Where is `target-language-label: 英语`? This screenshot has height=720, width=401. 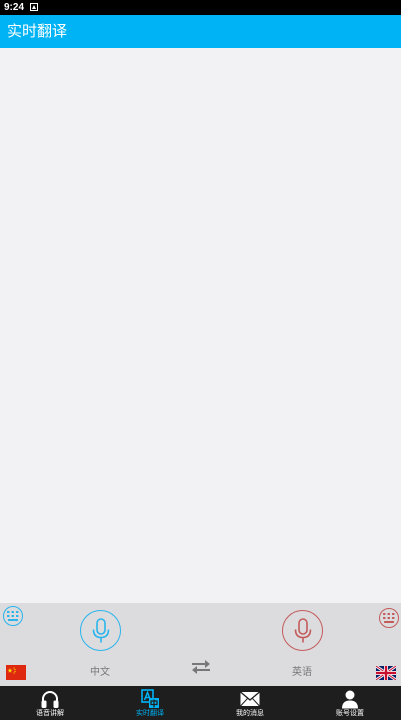 target-language-label: 英语 is located at coordinates (302, 673).